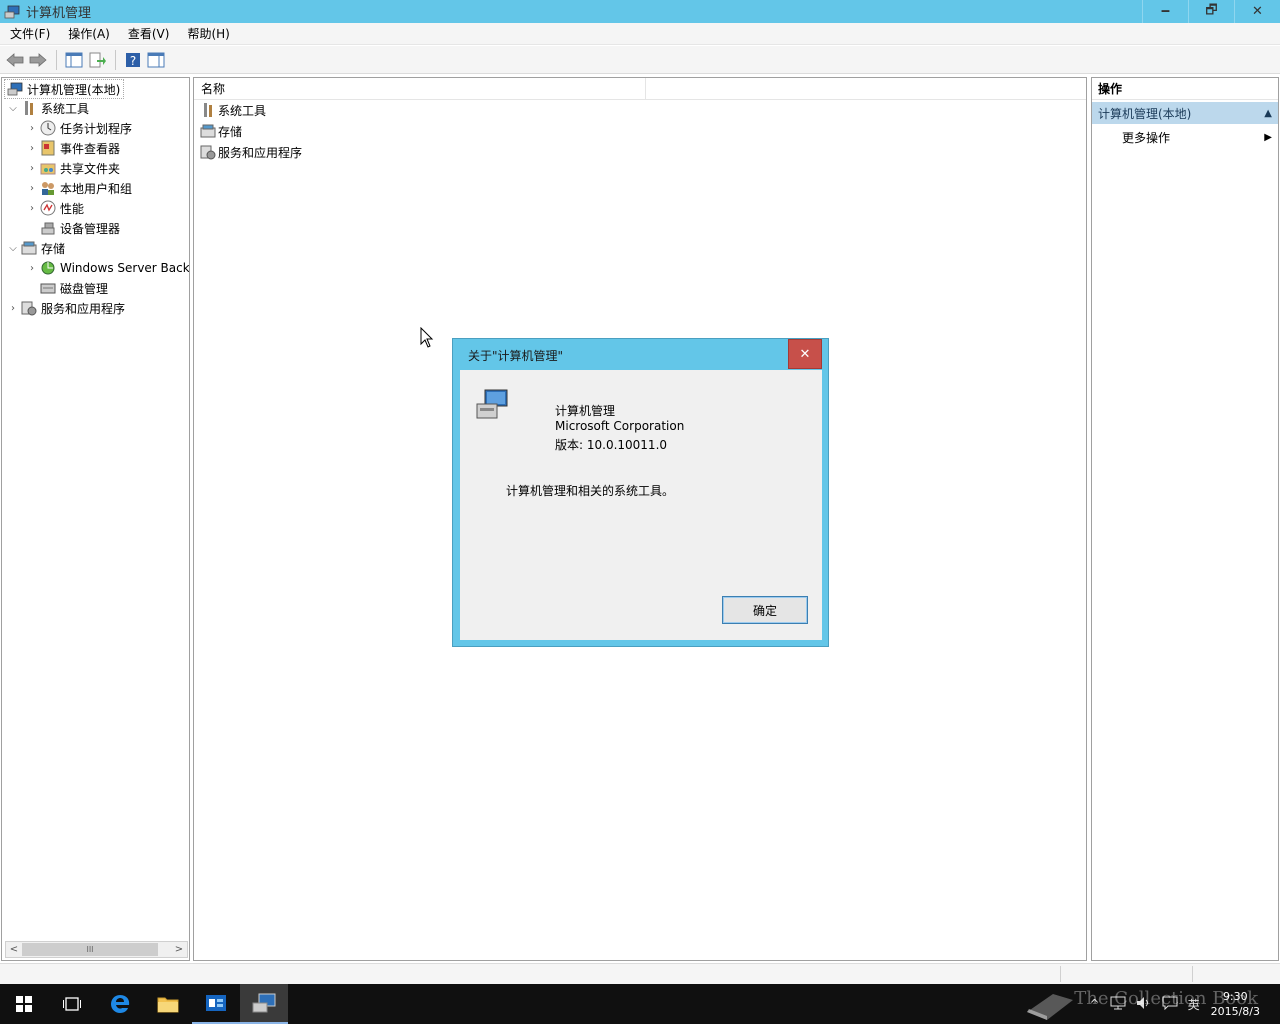  What do you see at coordinates (1194, 1004) in the screenshot?
I see `input-method-indicator: 英` at bounding box center [1194, 1004].